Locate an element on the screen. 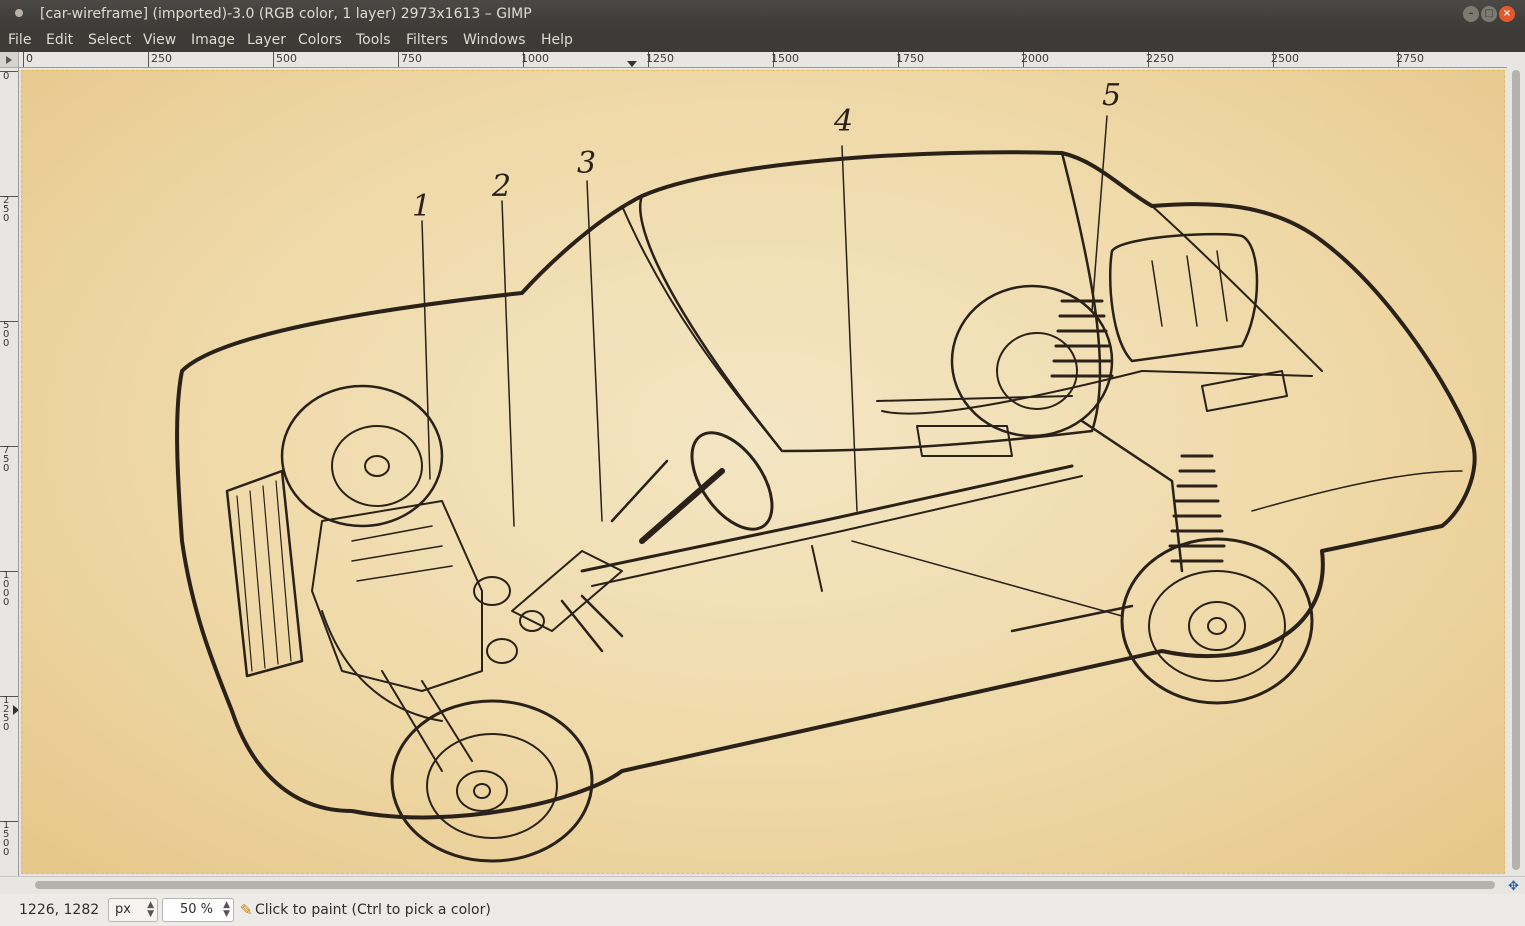 This screenshot has width=1525, height=926. menu-filters: Filters is located at coordinates (427, 40).